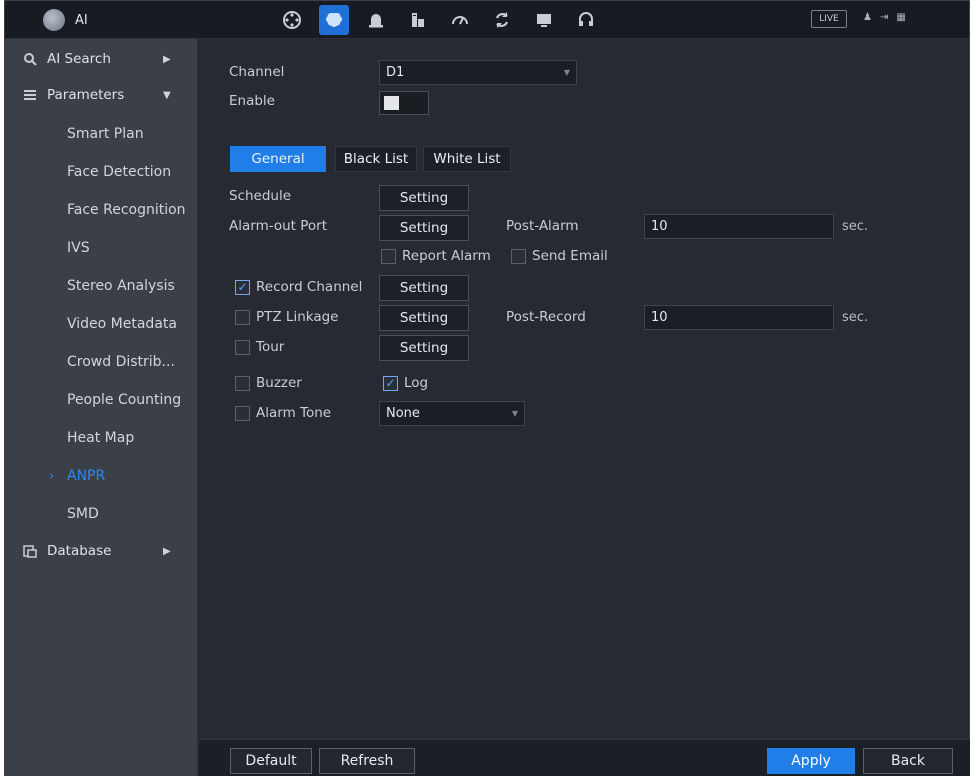 The image size is (973, 778). What do you see at coordinates (452, 413) in the screenshot?
I see `alarm-tone-select: None ▼` at bounding box center [452, 413].